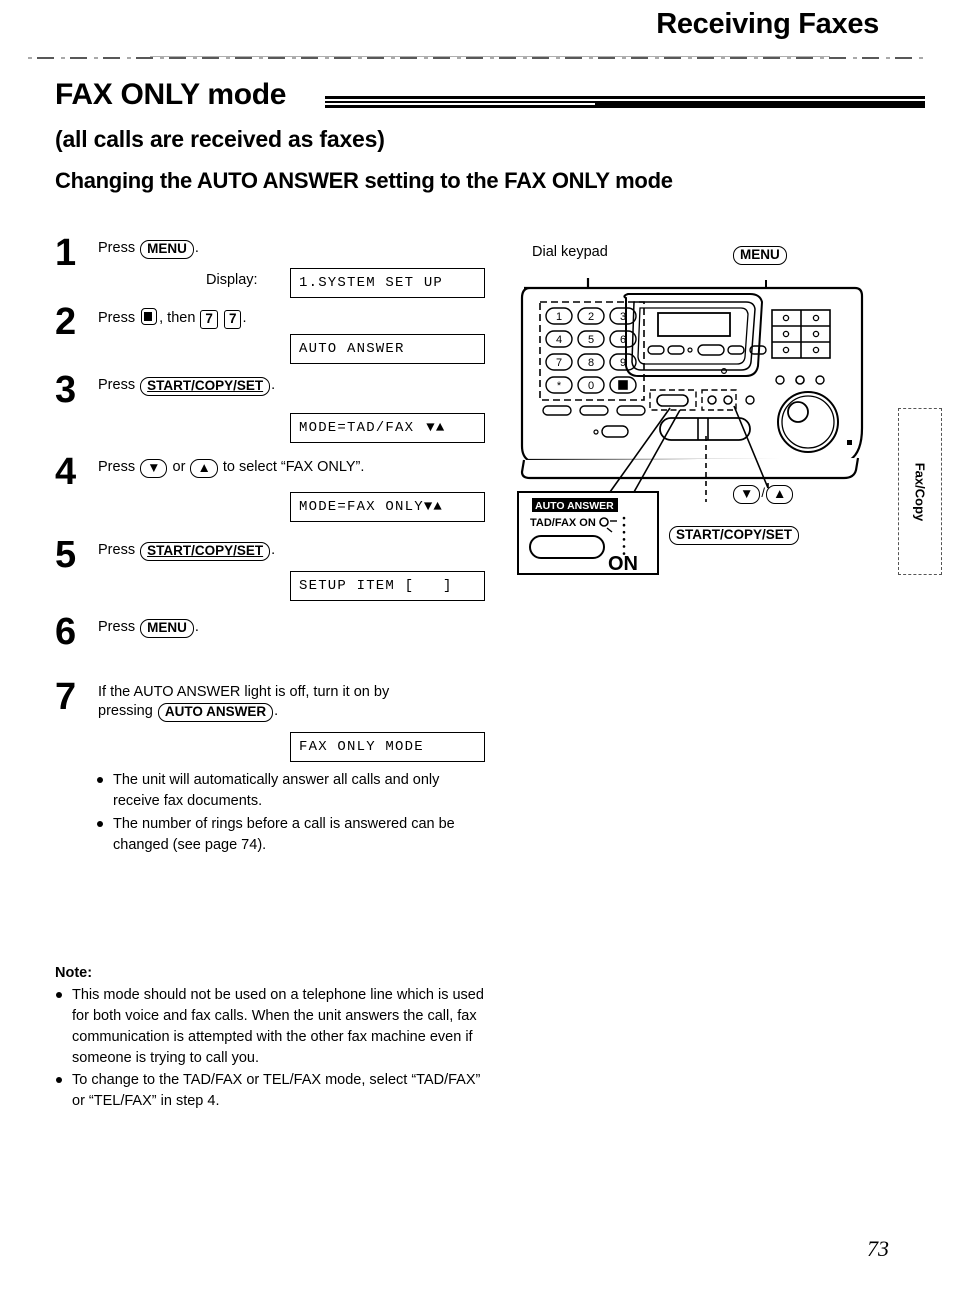 This screenshot has height=1300, width=954. What do you see at coordinates (232, 280) in the screenshot?
I see `display-label: Display:` at bounding box center [232, 280].